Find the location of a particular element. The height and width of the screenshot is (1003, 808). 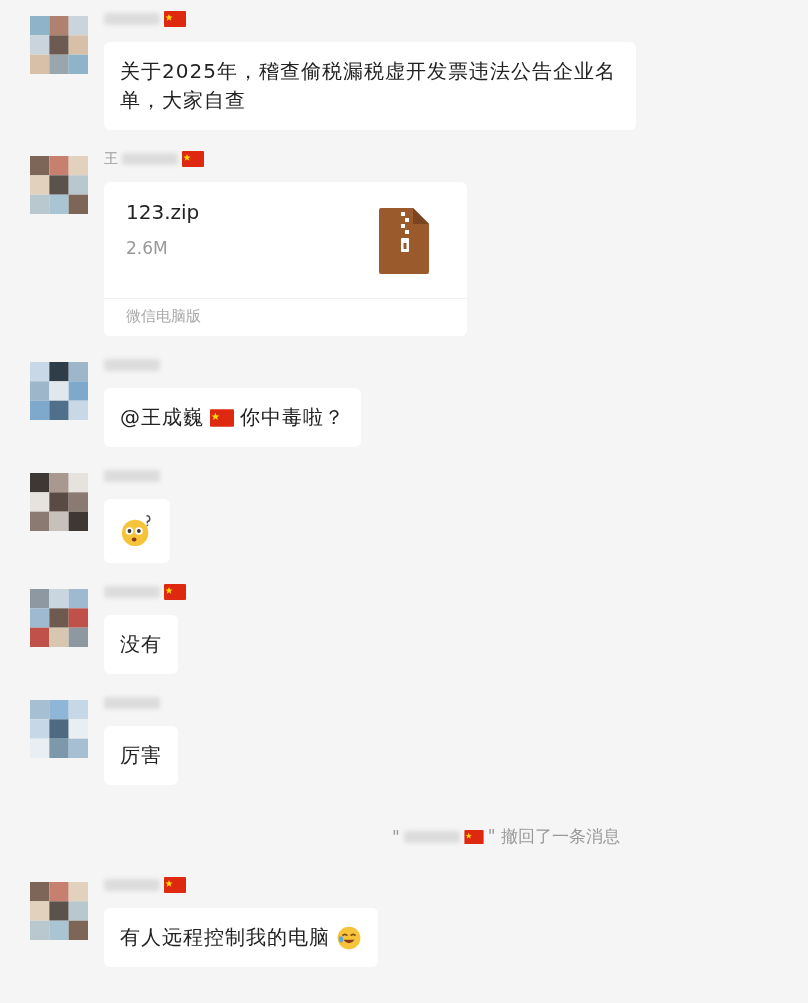

file-name: 123.zip is located at coordinates (163, 212).